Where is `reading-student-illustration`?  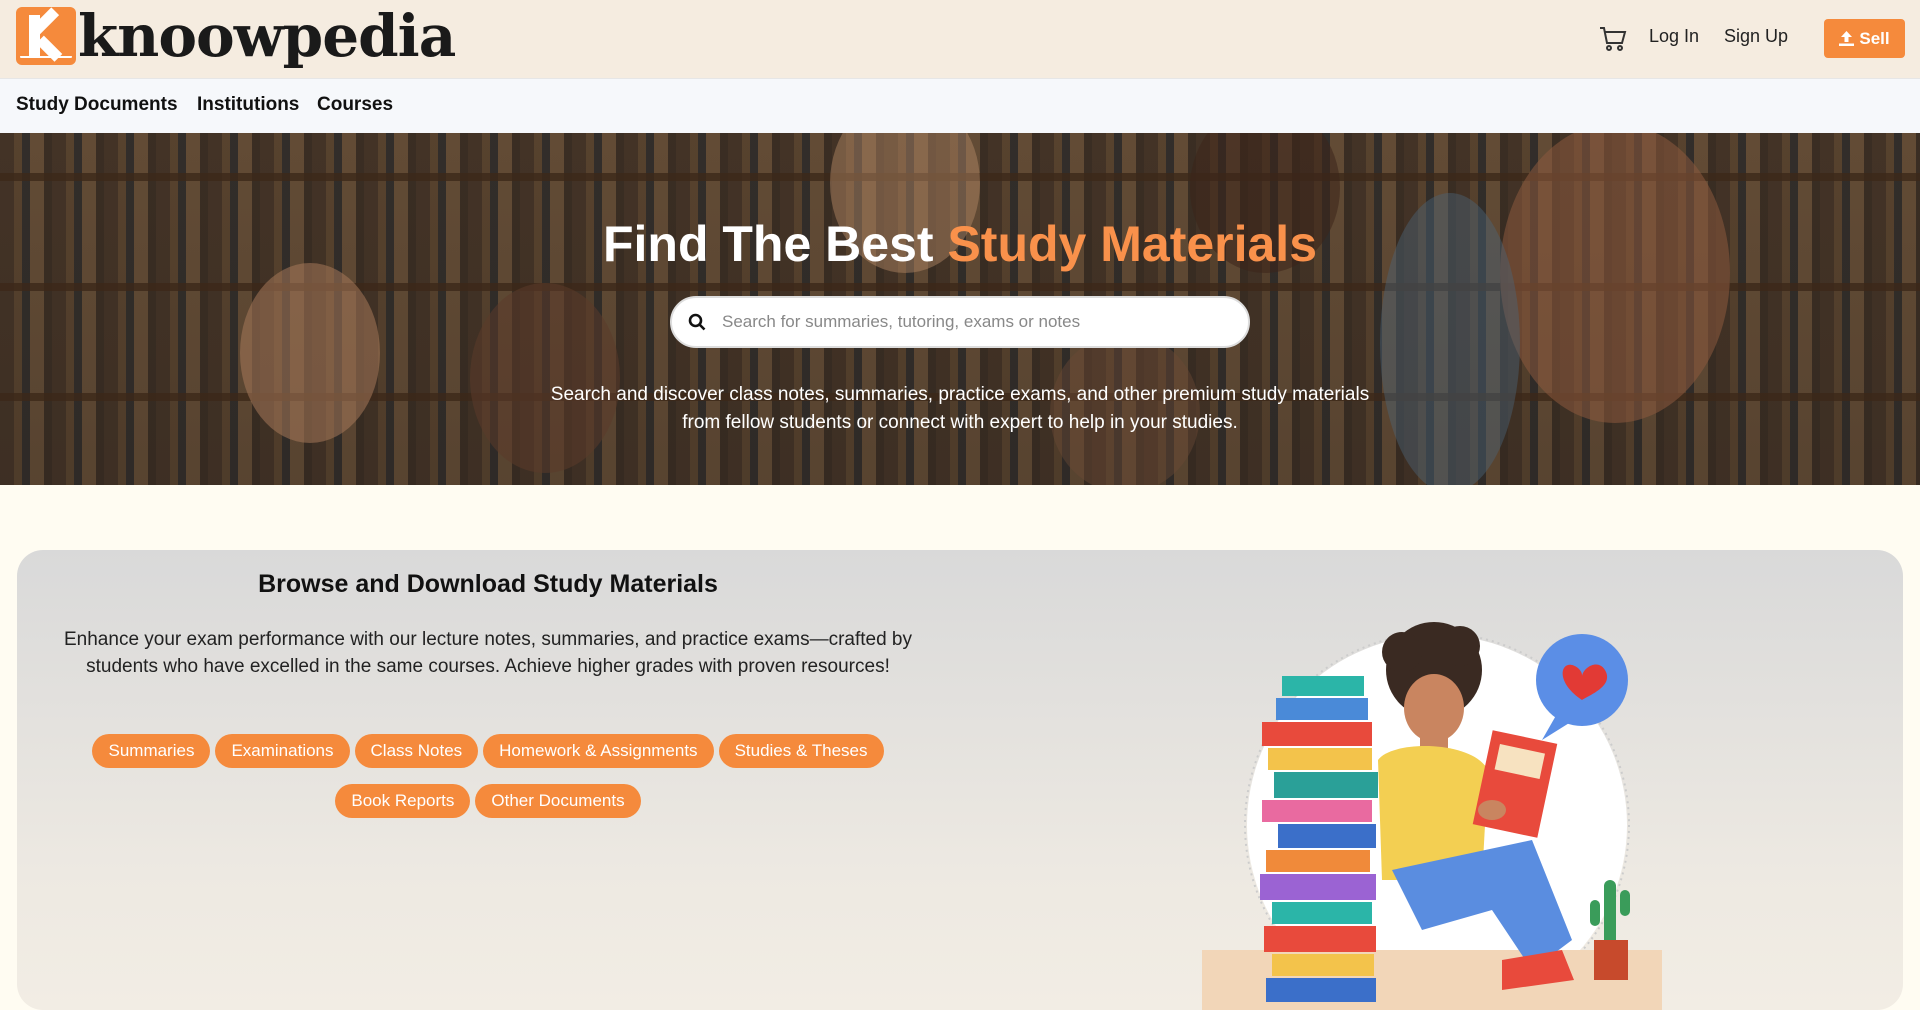 reading-student-illustration is located at coordinates (1432, 816).